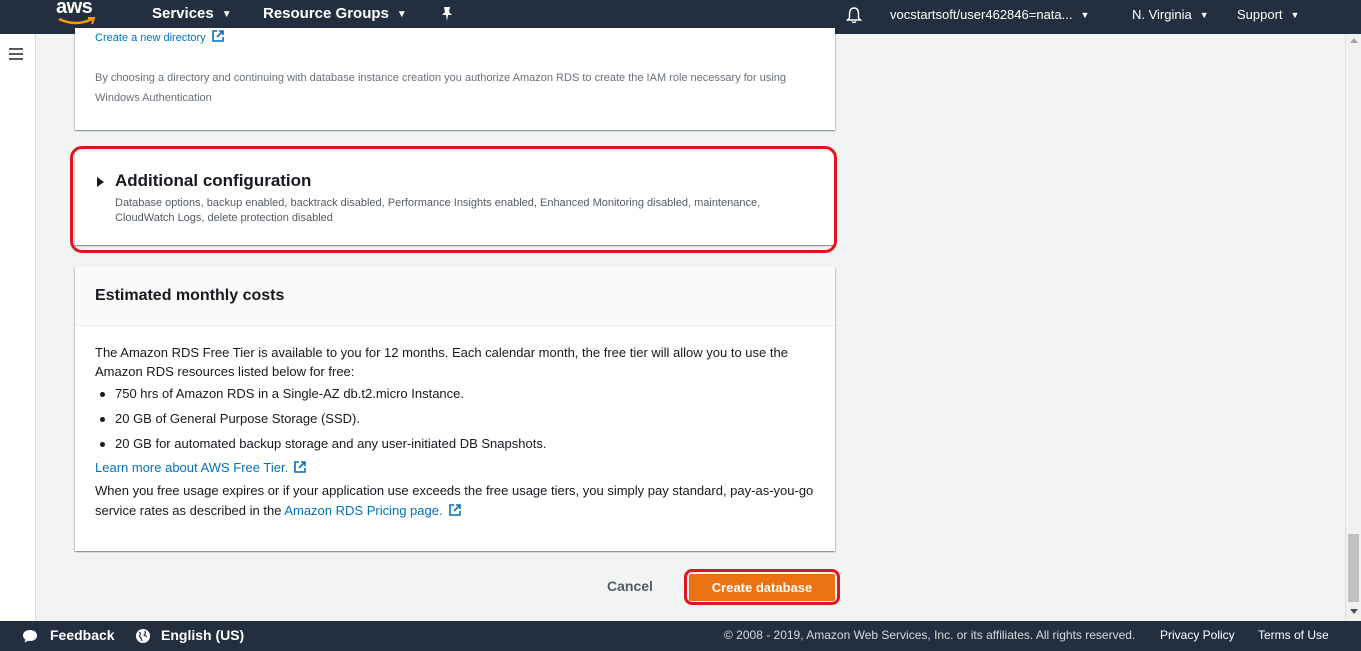 The height and width of the screenshot is (651, 1361). What do you see at coordinates (30, 636) in the screenshot?
I see `speech-bubble-icon` at bounding box center [30, 636].